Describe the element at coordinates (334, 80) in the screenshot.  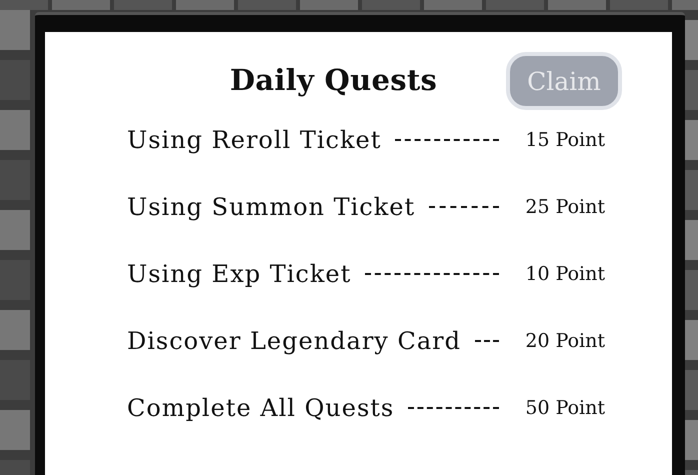
I see `panel-title: Daily Quests` at that location.